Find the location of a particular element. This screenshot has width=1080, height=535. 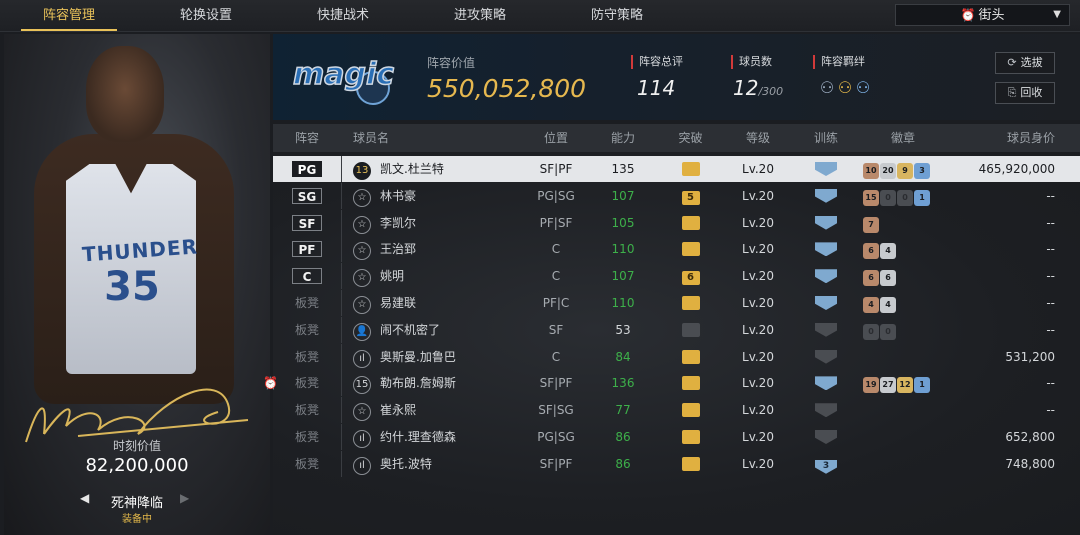

player-name: 勒布朗.詹姆斯 is located at coordinates (450, 383).